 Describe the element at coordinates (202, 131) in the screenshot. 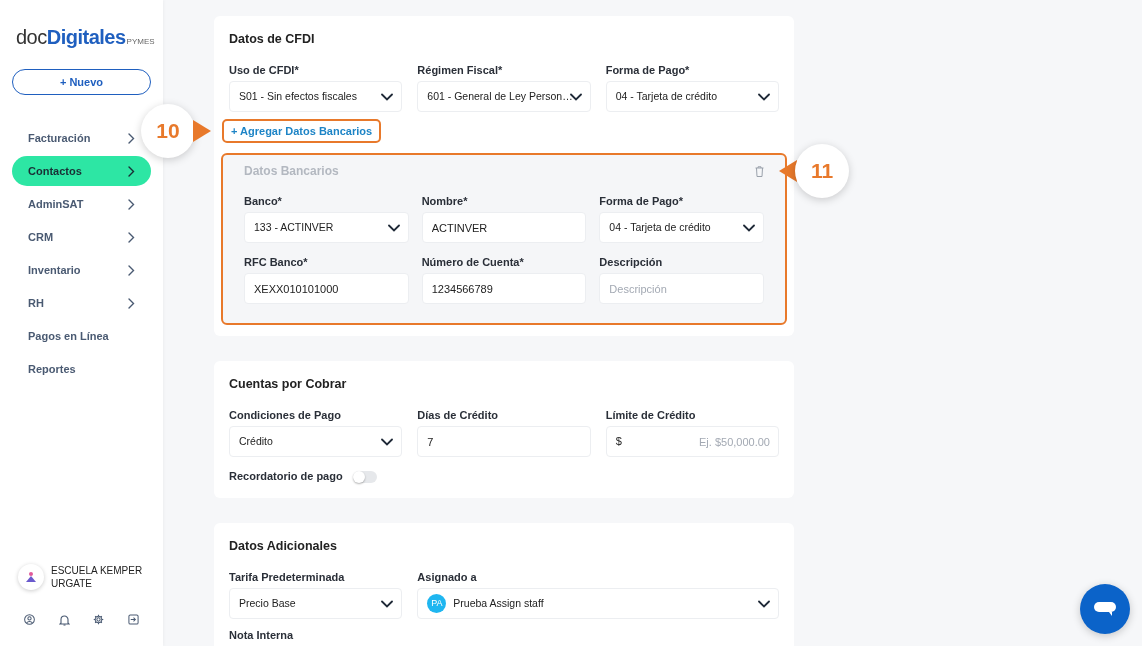

I see `pointer-arrow-icon` at that location.